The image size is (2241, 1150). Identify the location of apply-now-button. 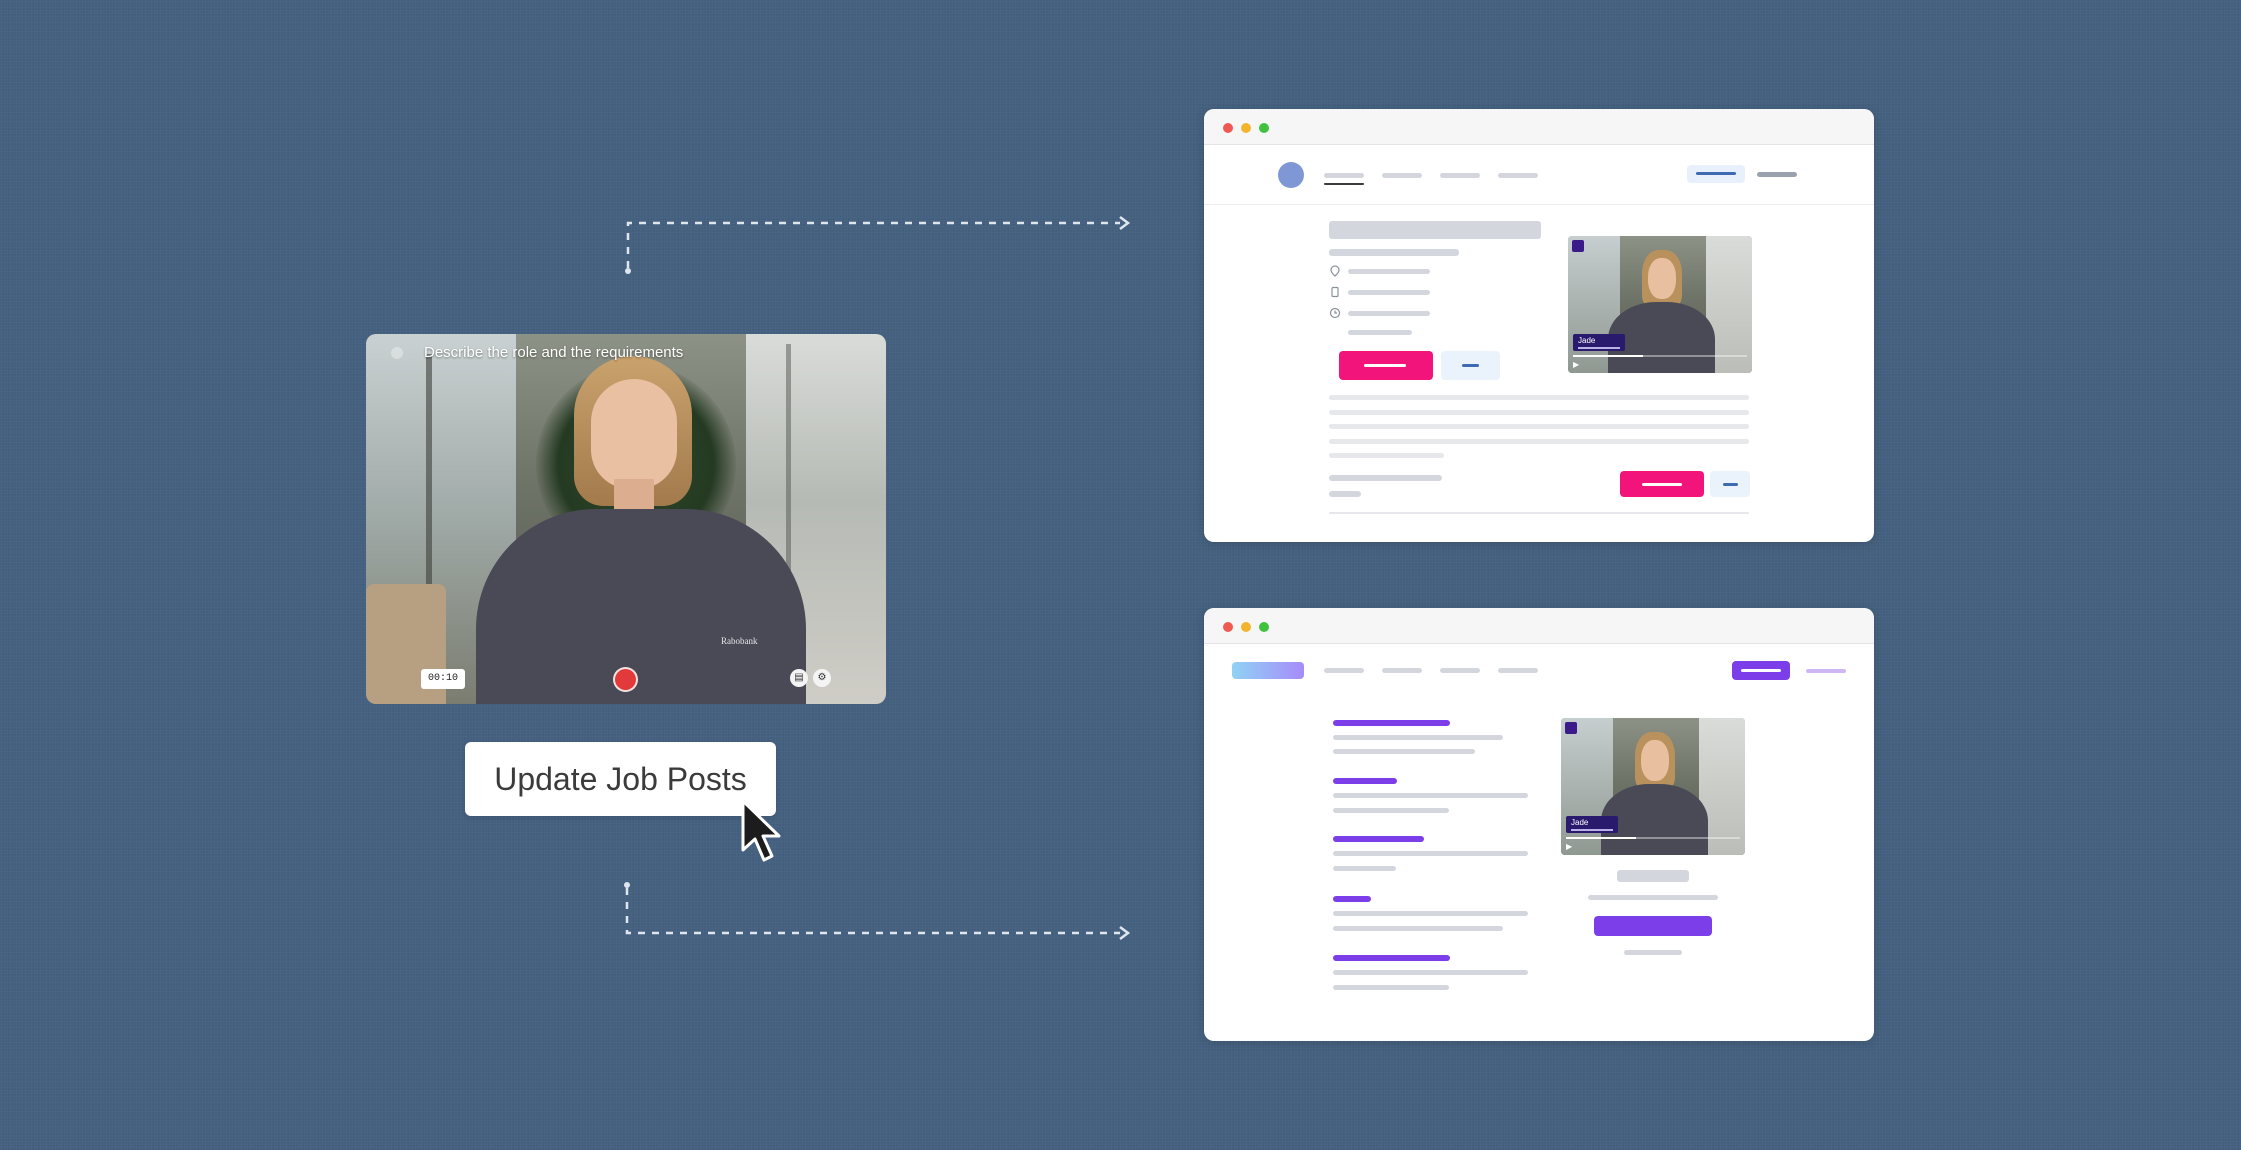
(1653, 926).